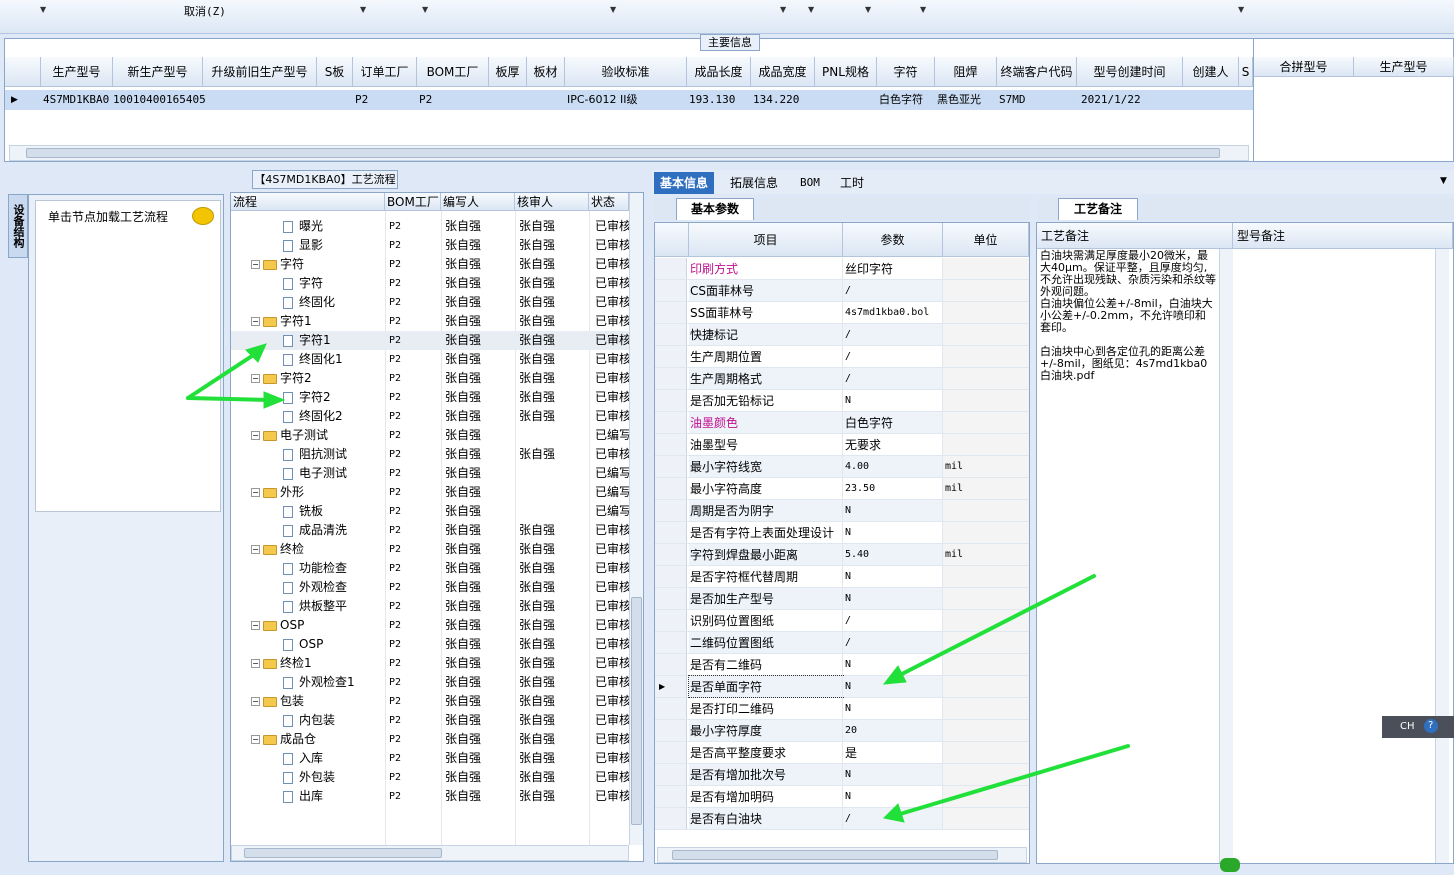  I want to click on param-row: 是否加无铅标记 N, so click(842, 401).